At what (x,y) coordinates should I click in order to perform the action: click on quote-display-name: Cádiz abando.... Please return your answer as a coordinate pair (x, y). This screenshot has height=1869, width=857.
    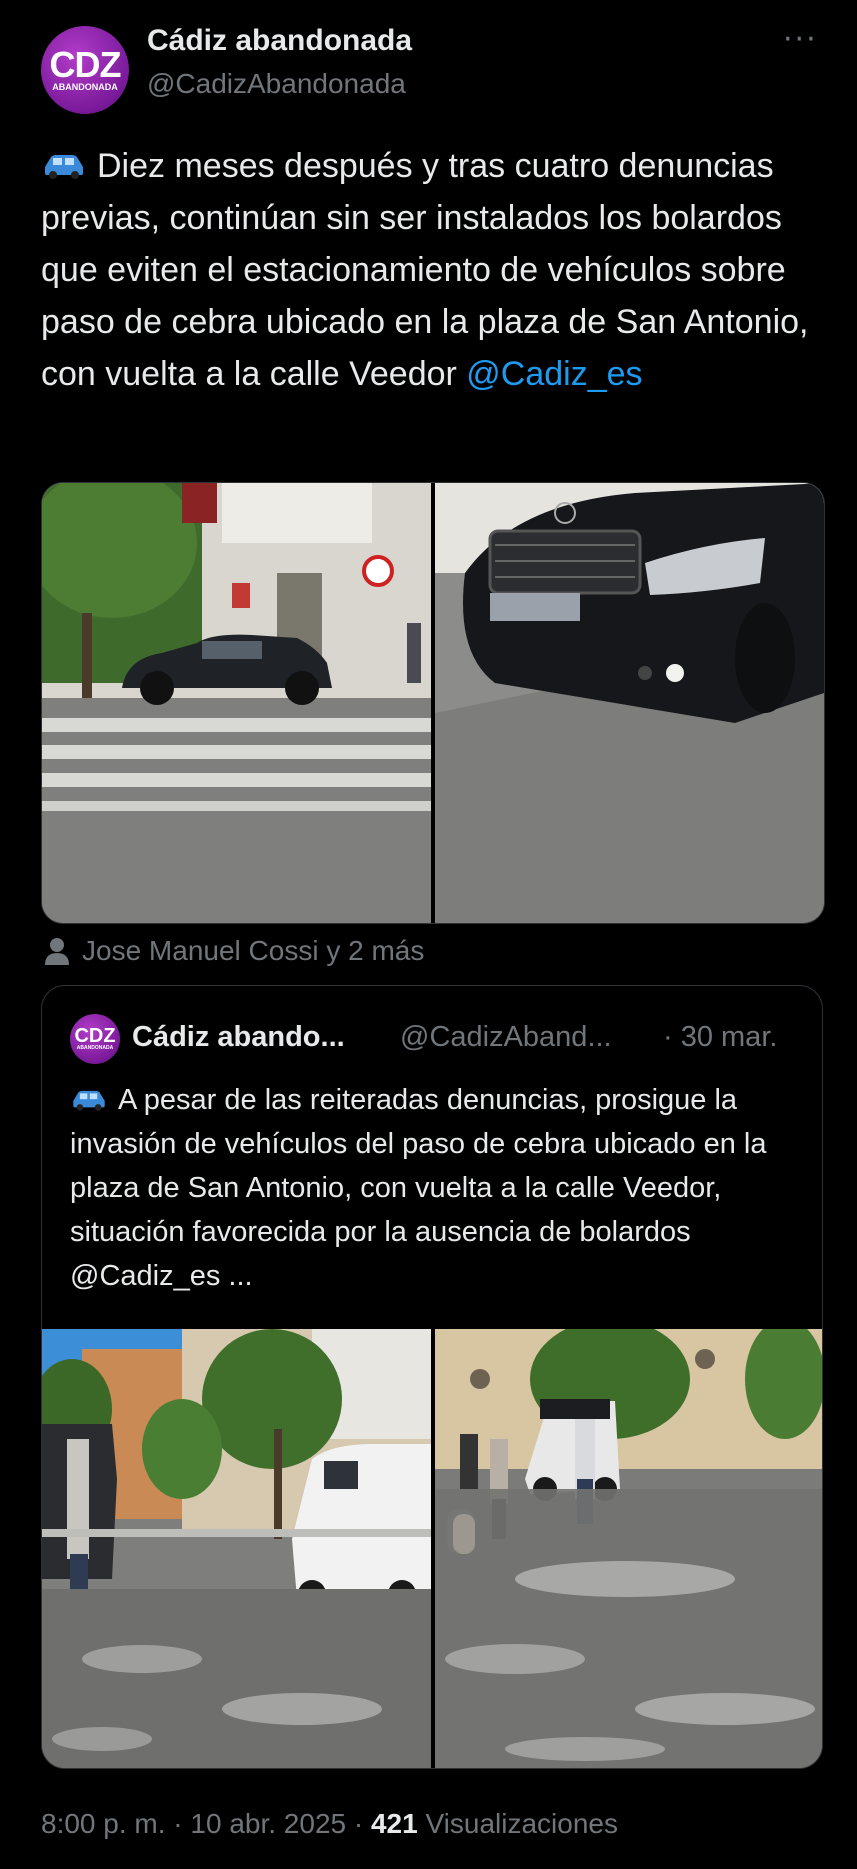
    Looking at the image, I should click on (238, 1037).